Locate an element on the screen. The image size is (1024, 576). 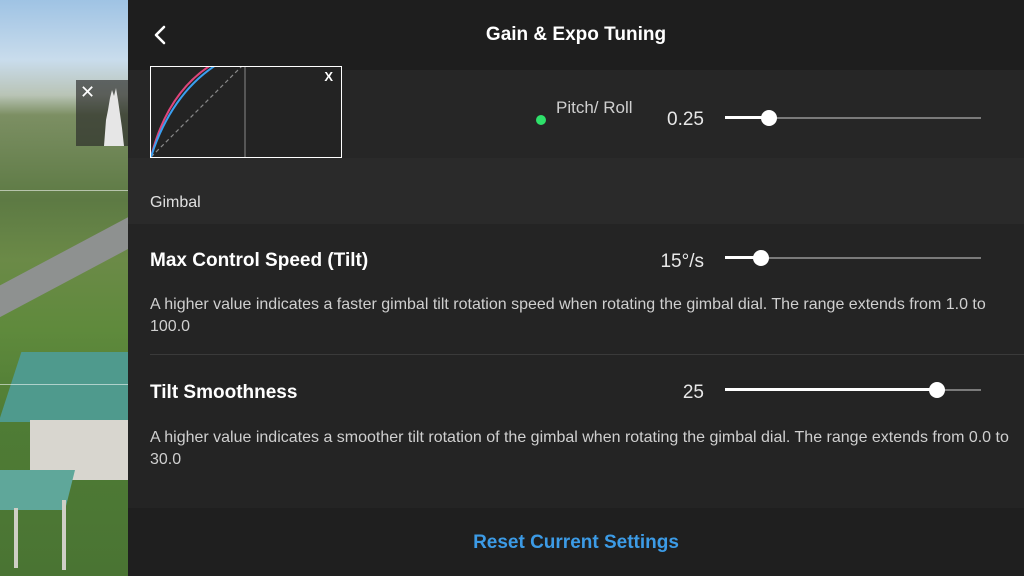
reset-current-settings-button: Reset Current Settings is located at coordinates (576, 543).